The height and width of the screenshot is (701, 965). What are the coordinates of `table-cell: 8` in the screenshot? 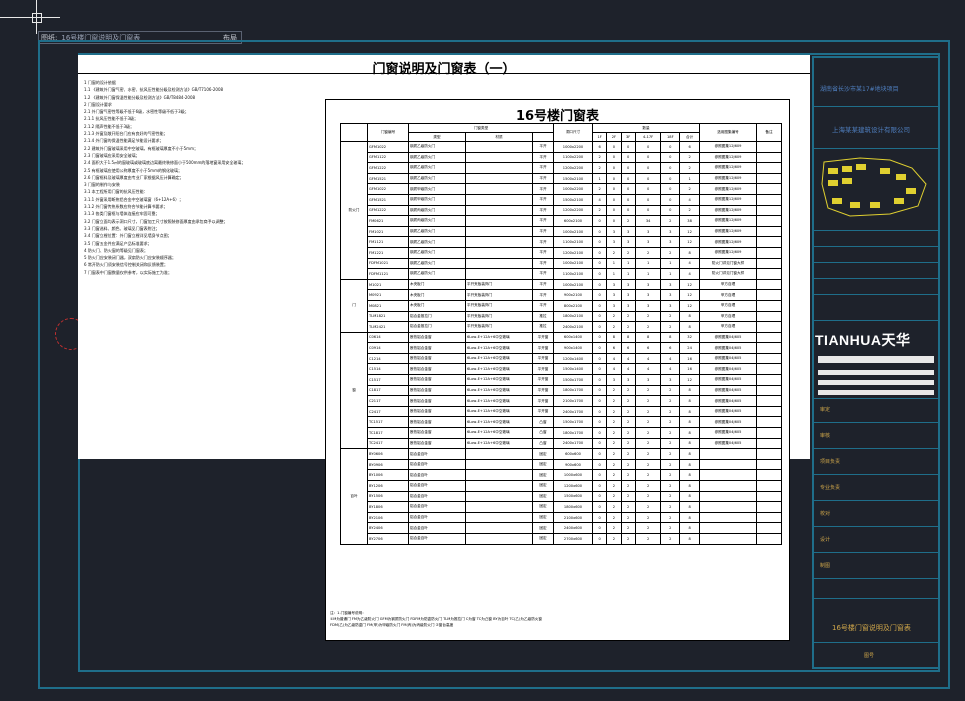 It's located at (689, 454).